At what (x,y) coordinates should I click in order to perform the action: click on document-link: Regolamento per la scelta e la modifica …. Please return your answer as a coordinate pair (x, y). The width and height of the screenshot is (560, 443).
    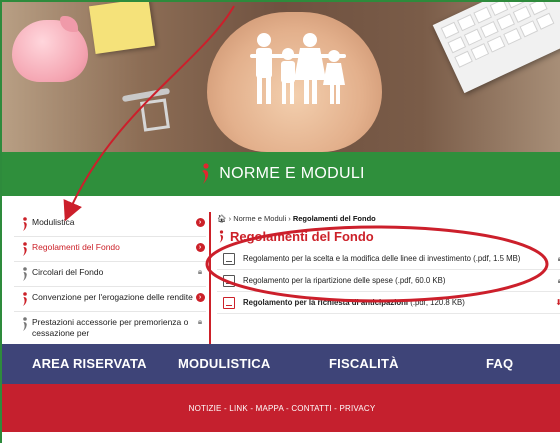
    Looking at the image, I should click on (395, 258).